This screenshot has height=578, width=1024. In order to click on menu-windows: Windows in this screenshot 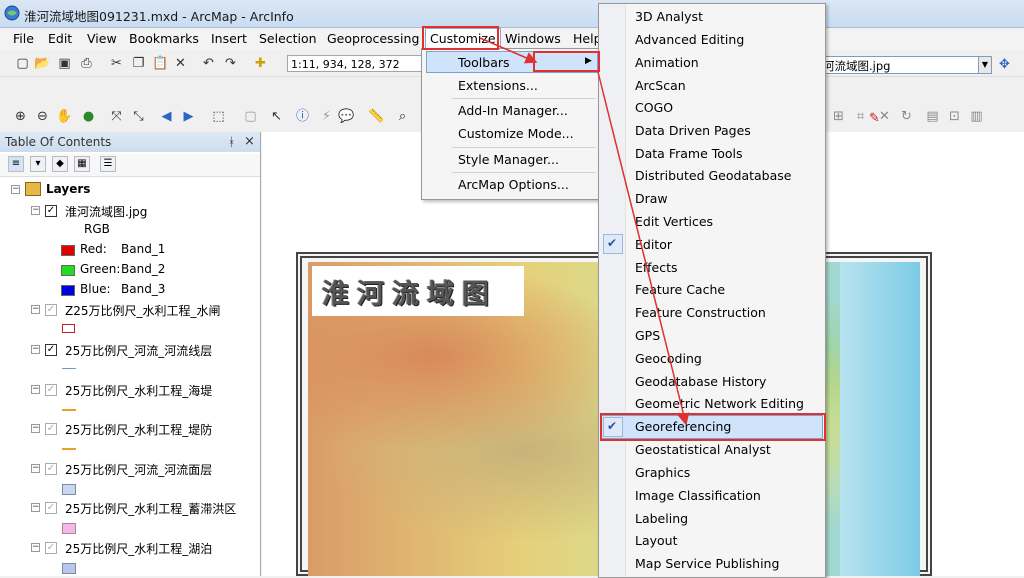, I will do `click(533, 38)`.